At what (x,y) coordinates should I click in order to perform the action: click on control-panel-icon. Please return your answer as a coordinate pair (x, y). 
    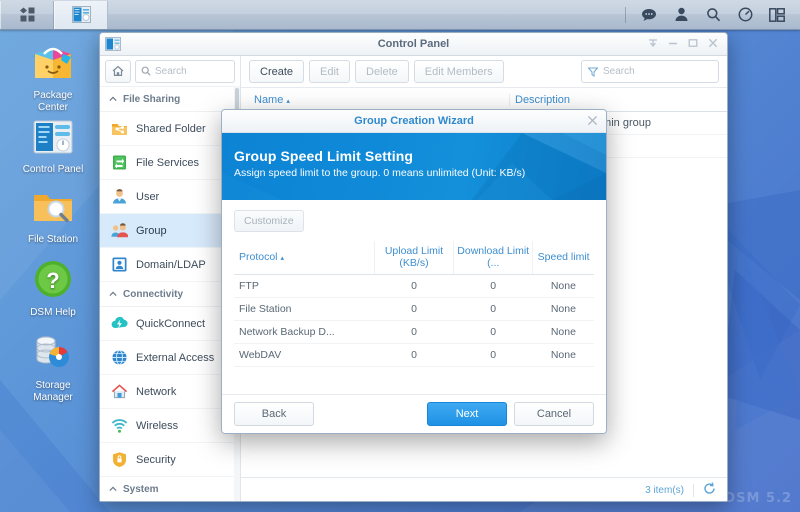
    Looking at the image, I should click on (53, 136).